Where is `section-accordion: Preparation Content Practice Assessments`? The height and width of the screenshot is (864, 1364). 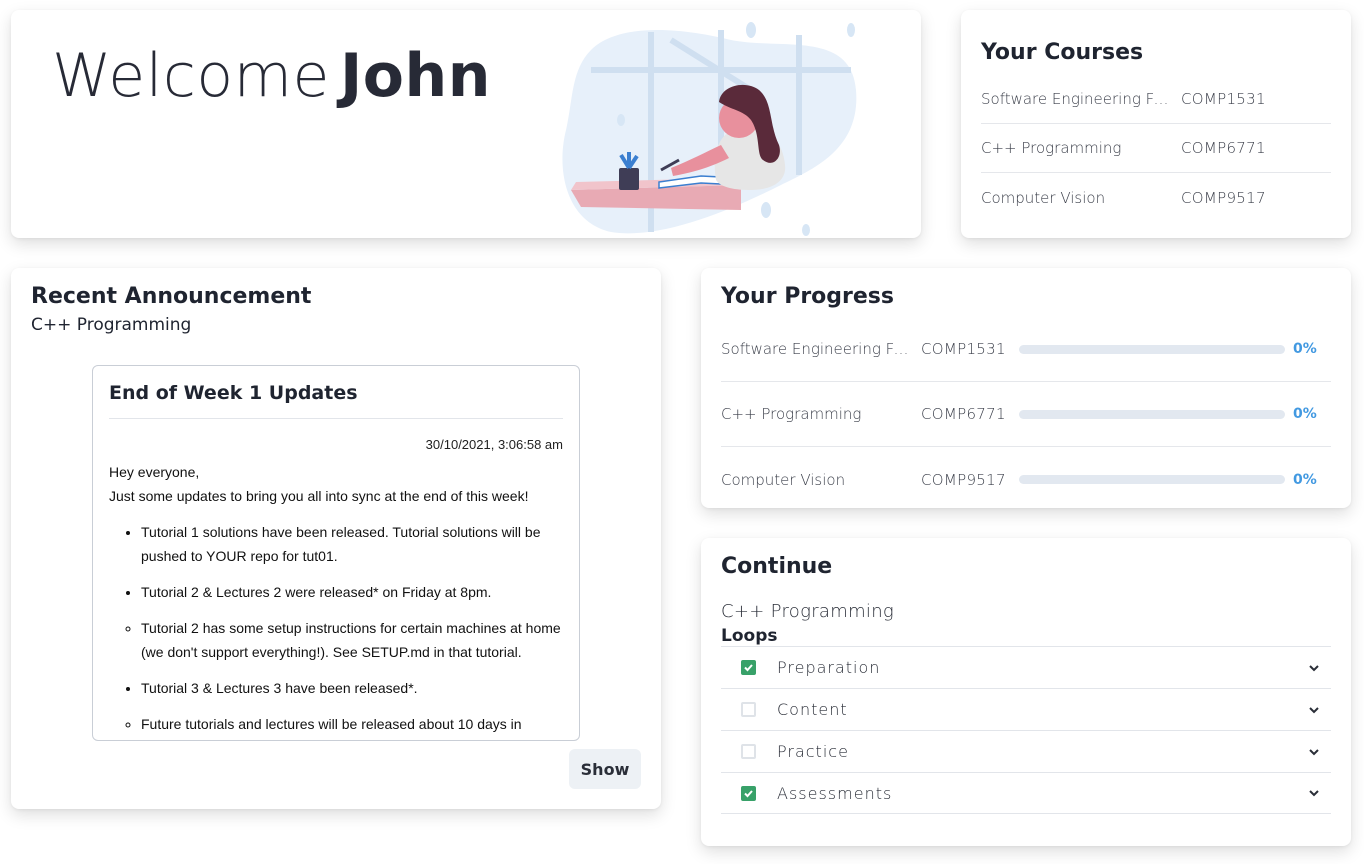 section-accordion: Preparation Content Practice Assessments is located at coordinates (1026, 730).